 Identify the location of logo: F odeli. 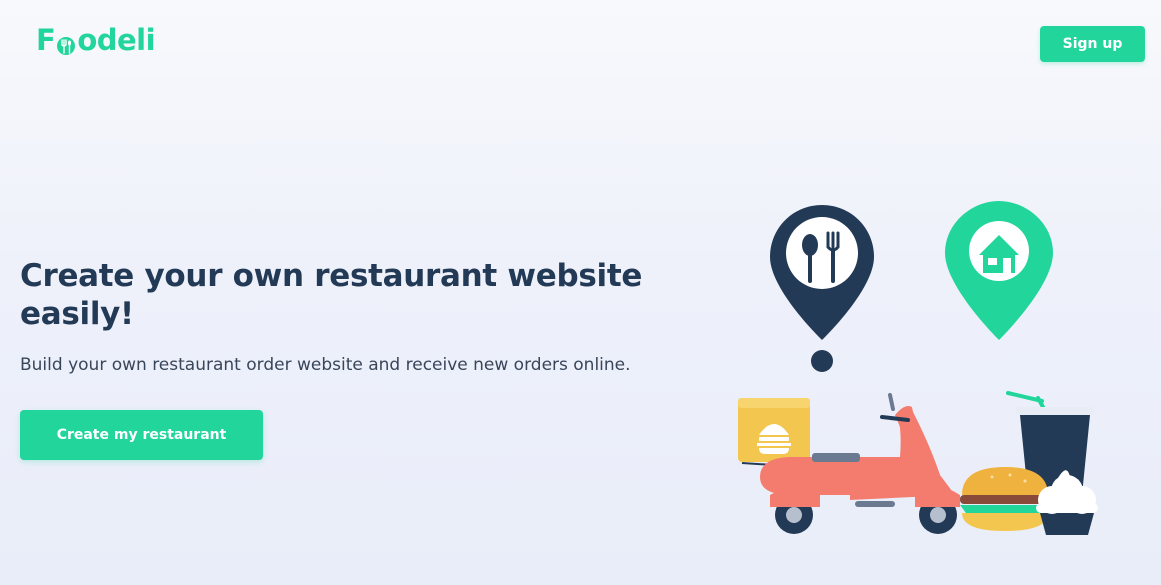
(96, 40).